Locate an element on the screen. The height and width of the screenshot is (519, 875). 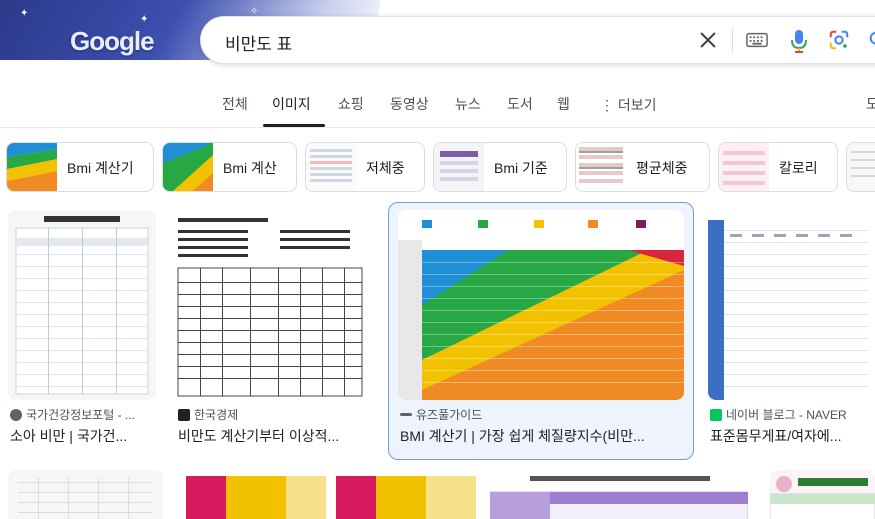
result-source: 유즈풀가이드 is located at coordinates (441, 414).